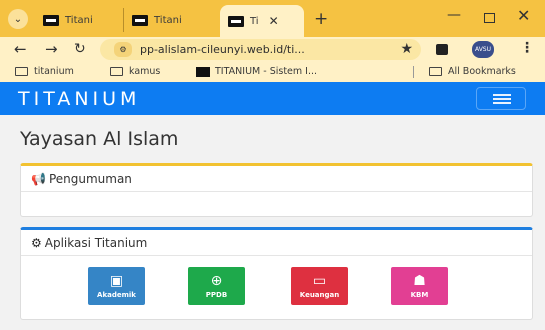 The width and height of the screenshot is (545, 330). Describe the element at coordinates (502, 95) in the screenshot. I see `hamburger-icon` at that location.